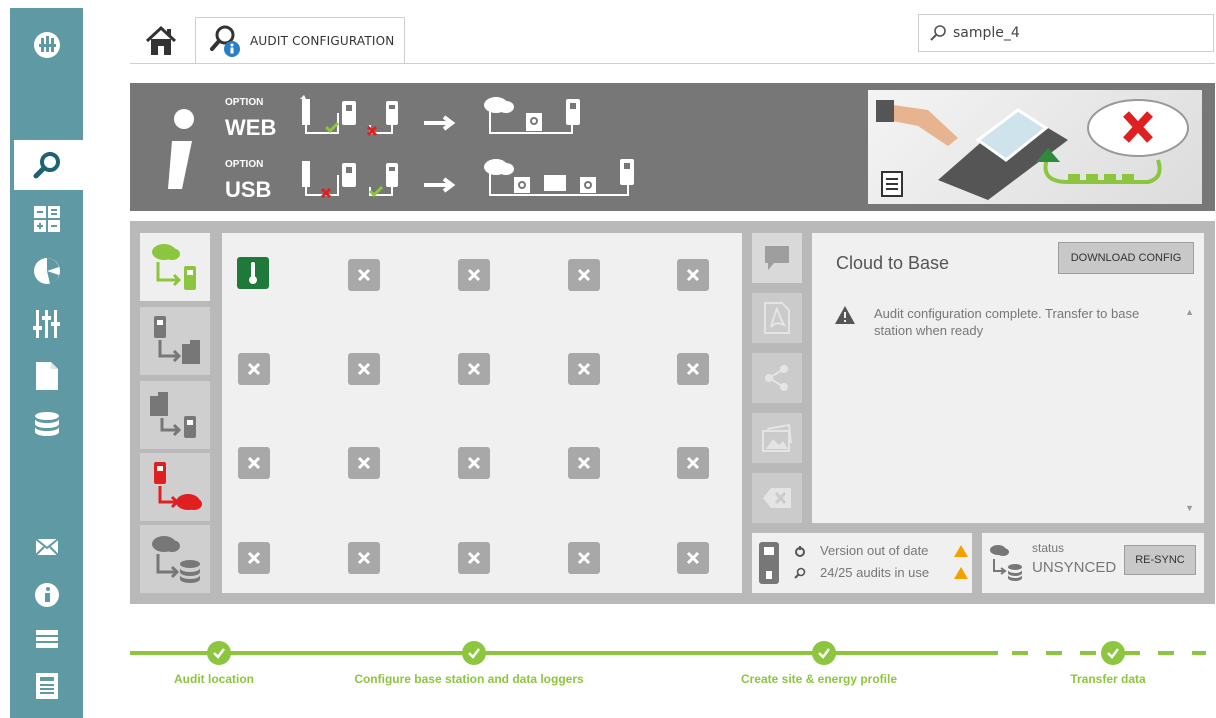 The image size is (1216, 718). I want to click on pdf-icon, so click(777, 318).